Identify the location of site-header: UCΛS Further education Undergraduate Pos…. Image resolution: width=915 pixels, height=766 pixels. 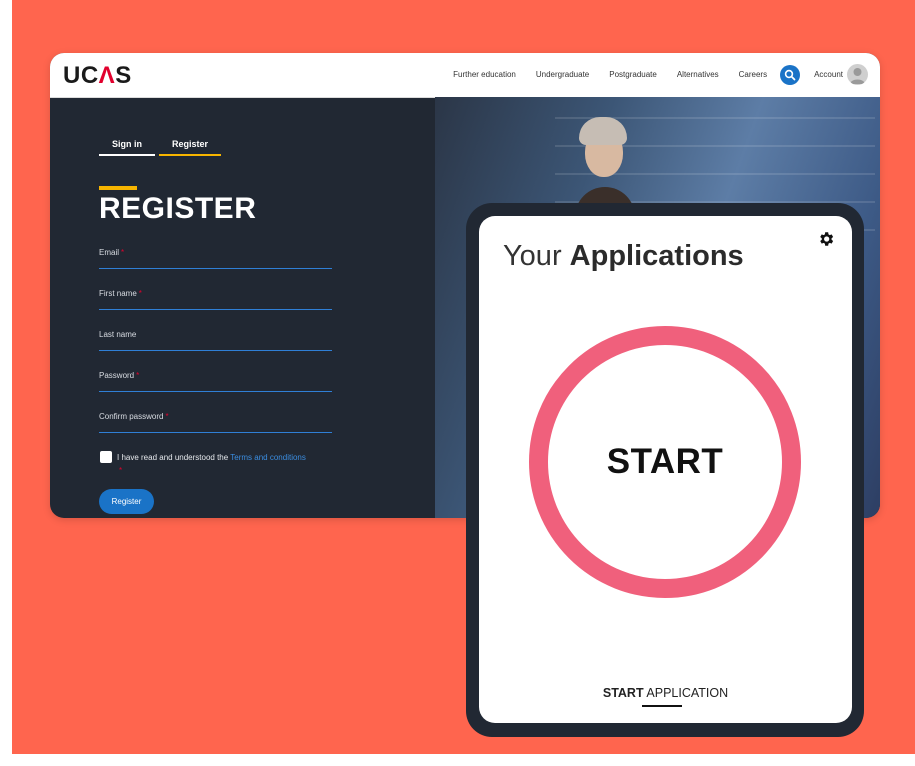
(465, 75).